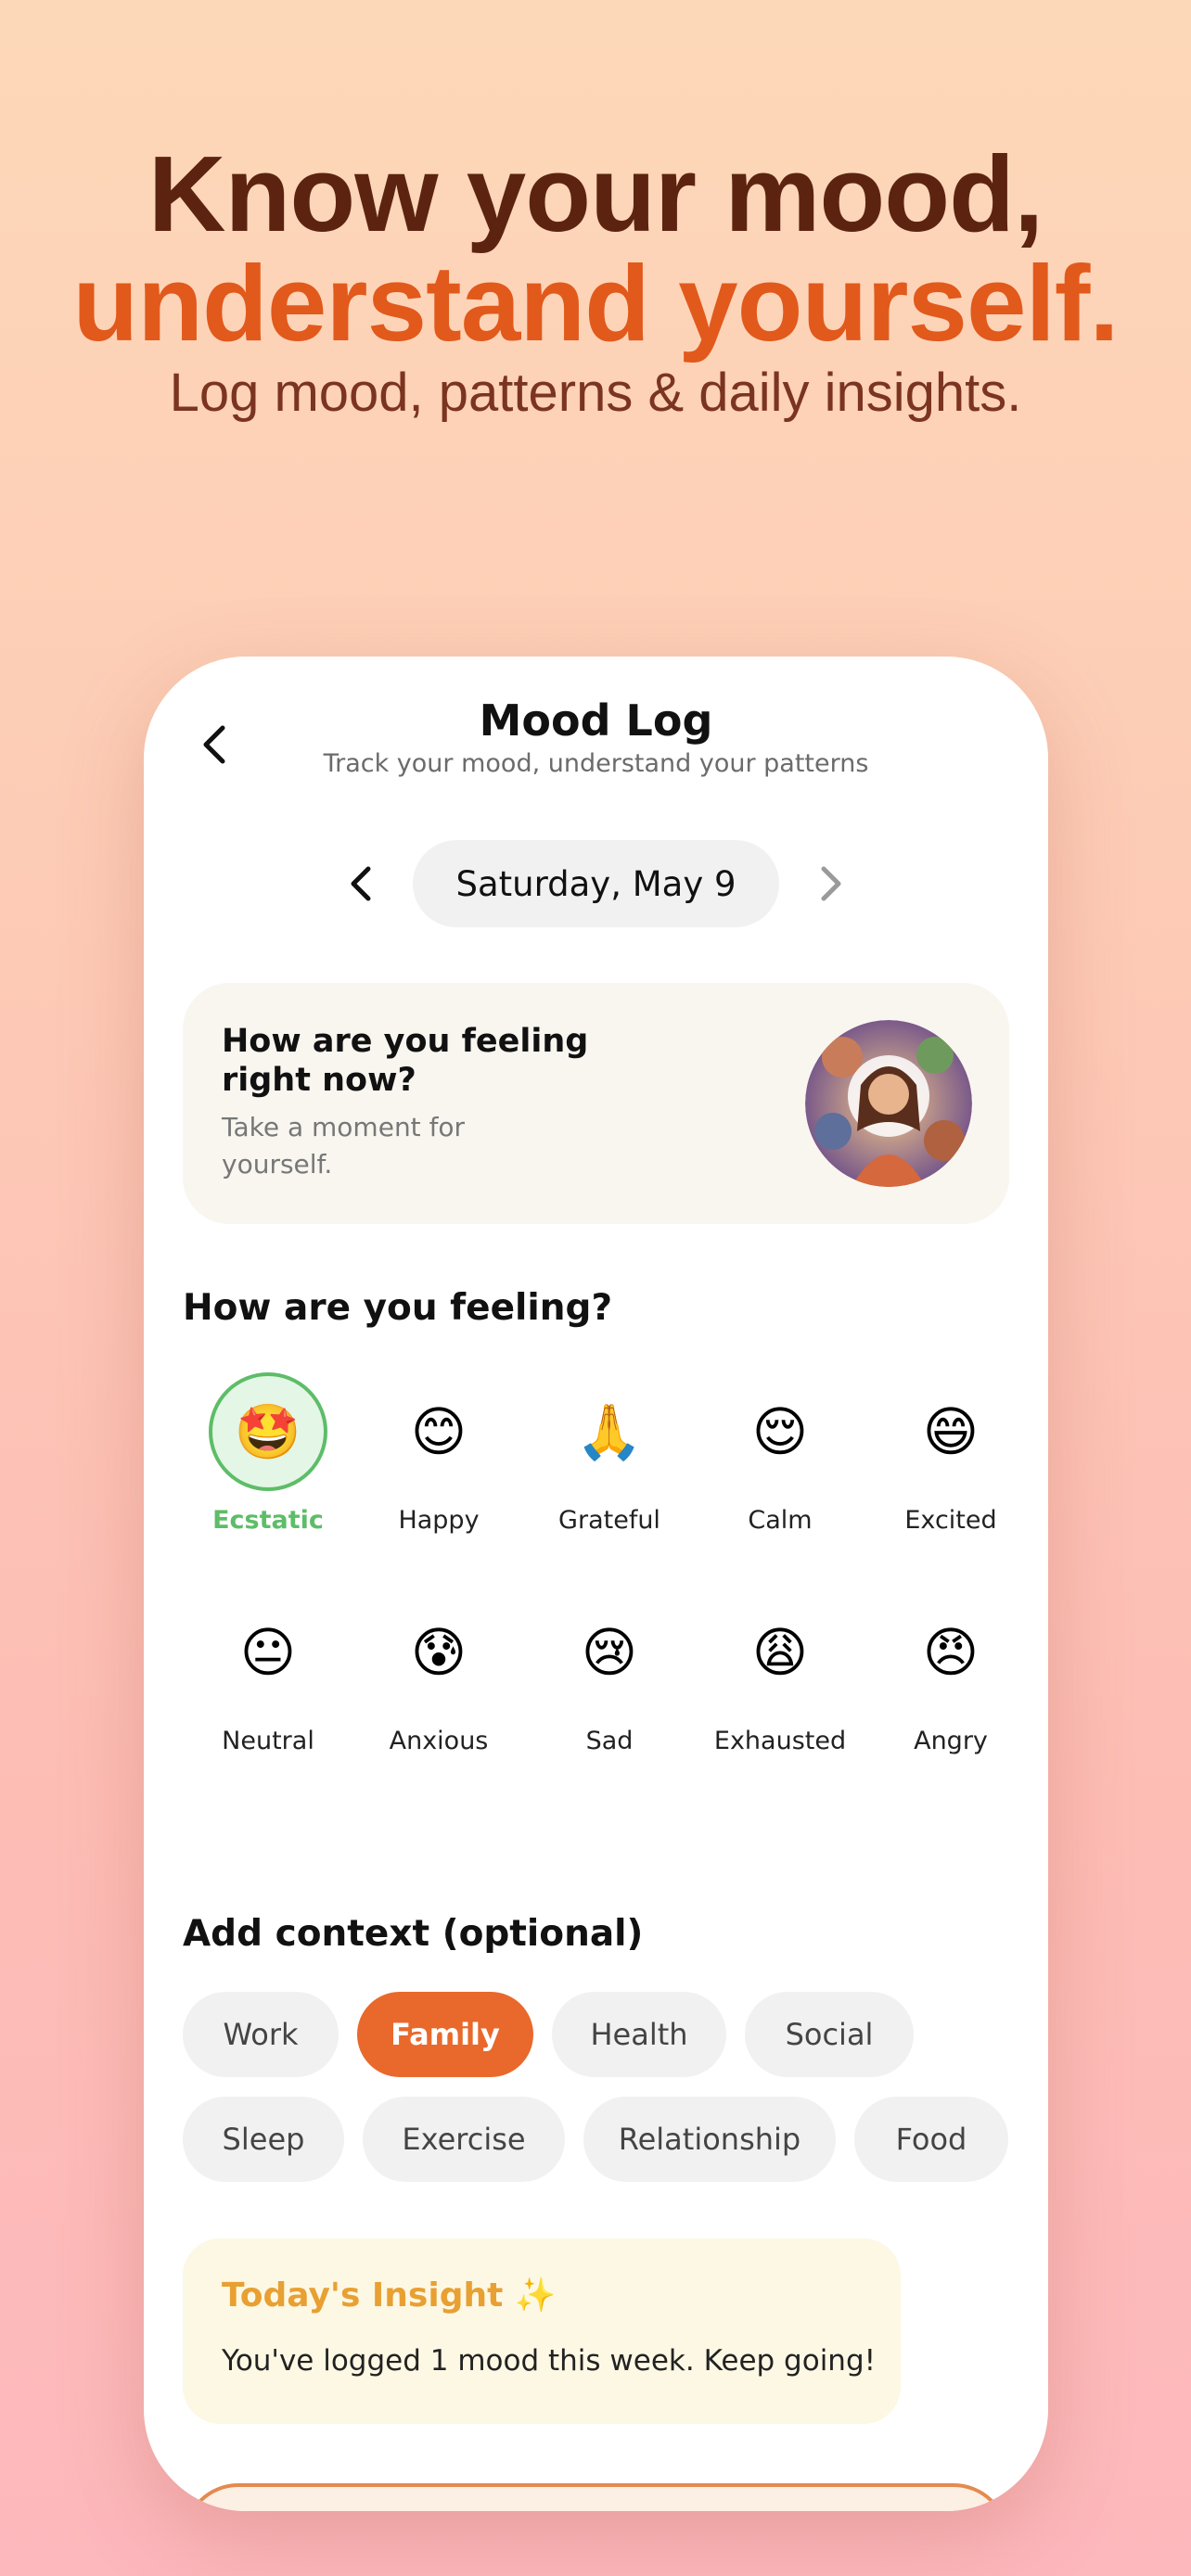  I want to click on weary-face-icon: 😩, so click(780, 1652).